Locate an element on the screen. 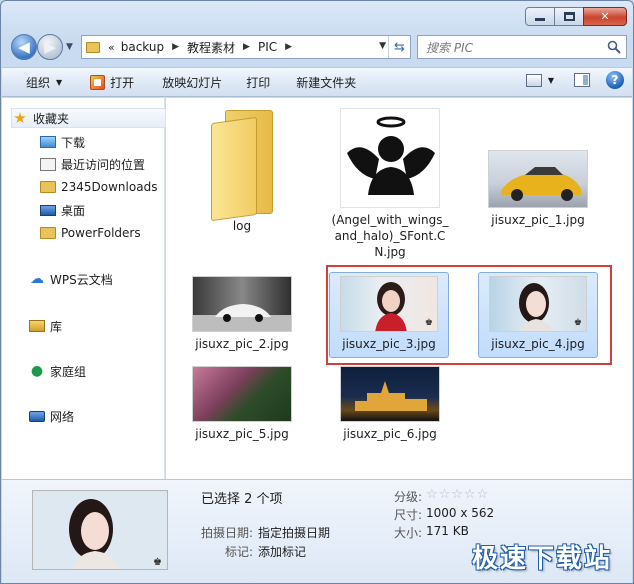 The image size is (634, 584). open-button: 打开 is located at coordinates (112, 82).